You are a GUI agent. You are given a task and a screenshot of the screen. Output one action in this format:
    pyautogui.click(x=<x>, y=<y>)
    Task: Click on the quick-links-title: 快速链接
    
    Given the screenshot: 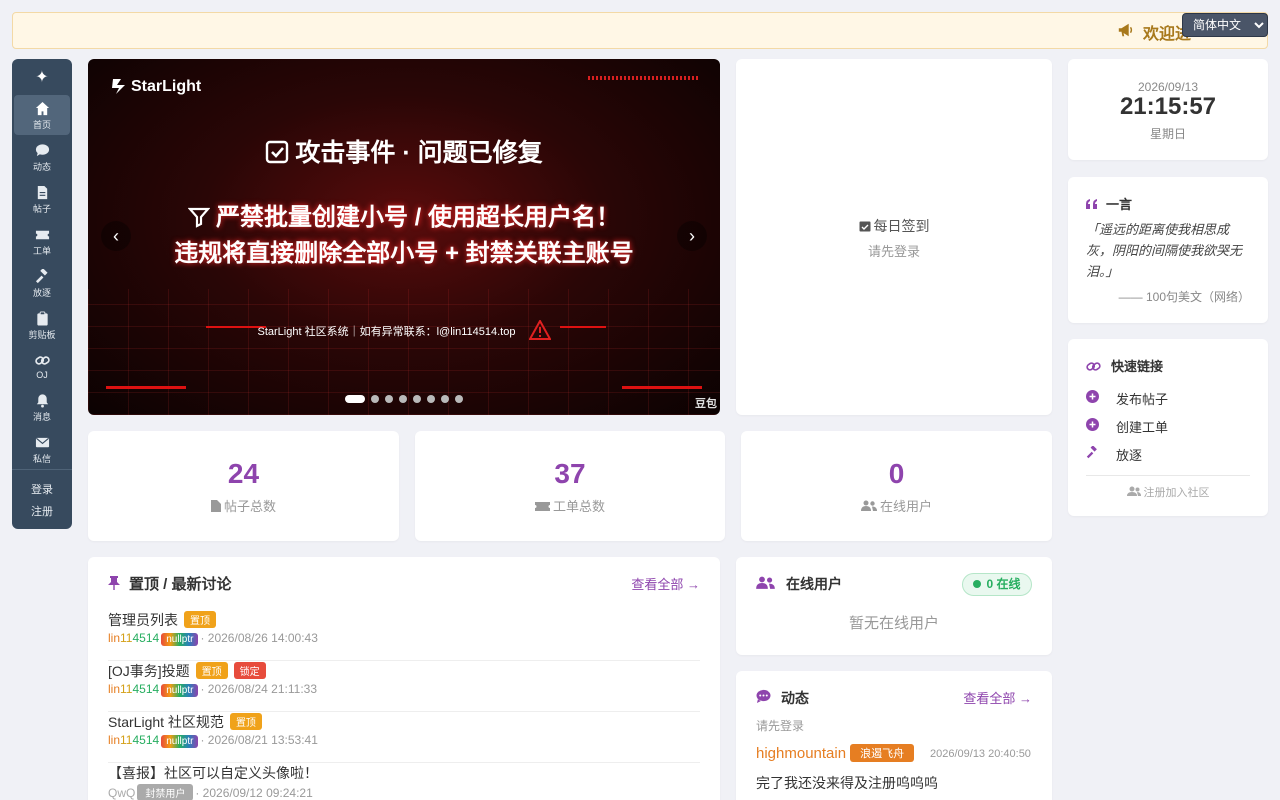 What is the action you would take?
    pyautogui.click(x=1137, y=366)
    